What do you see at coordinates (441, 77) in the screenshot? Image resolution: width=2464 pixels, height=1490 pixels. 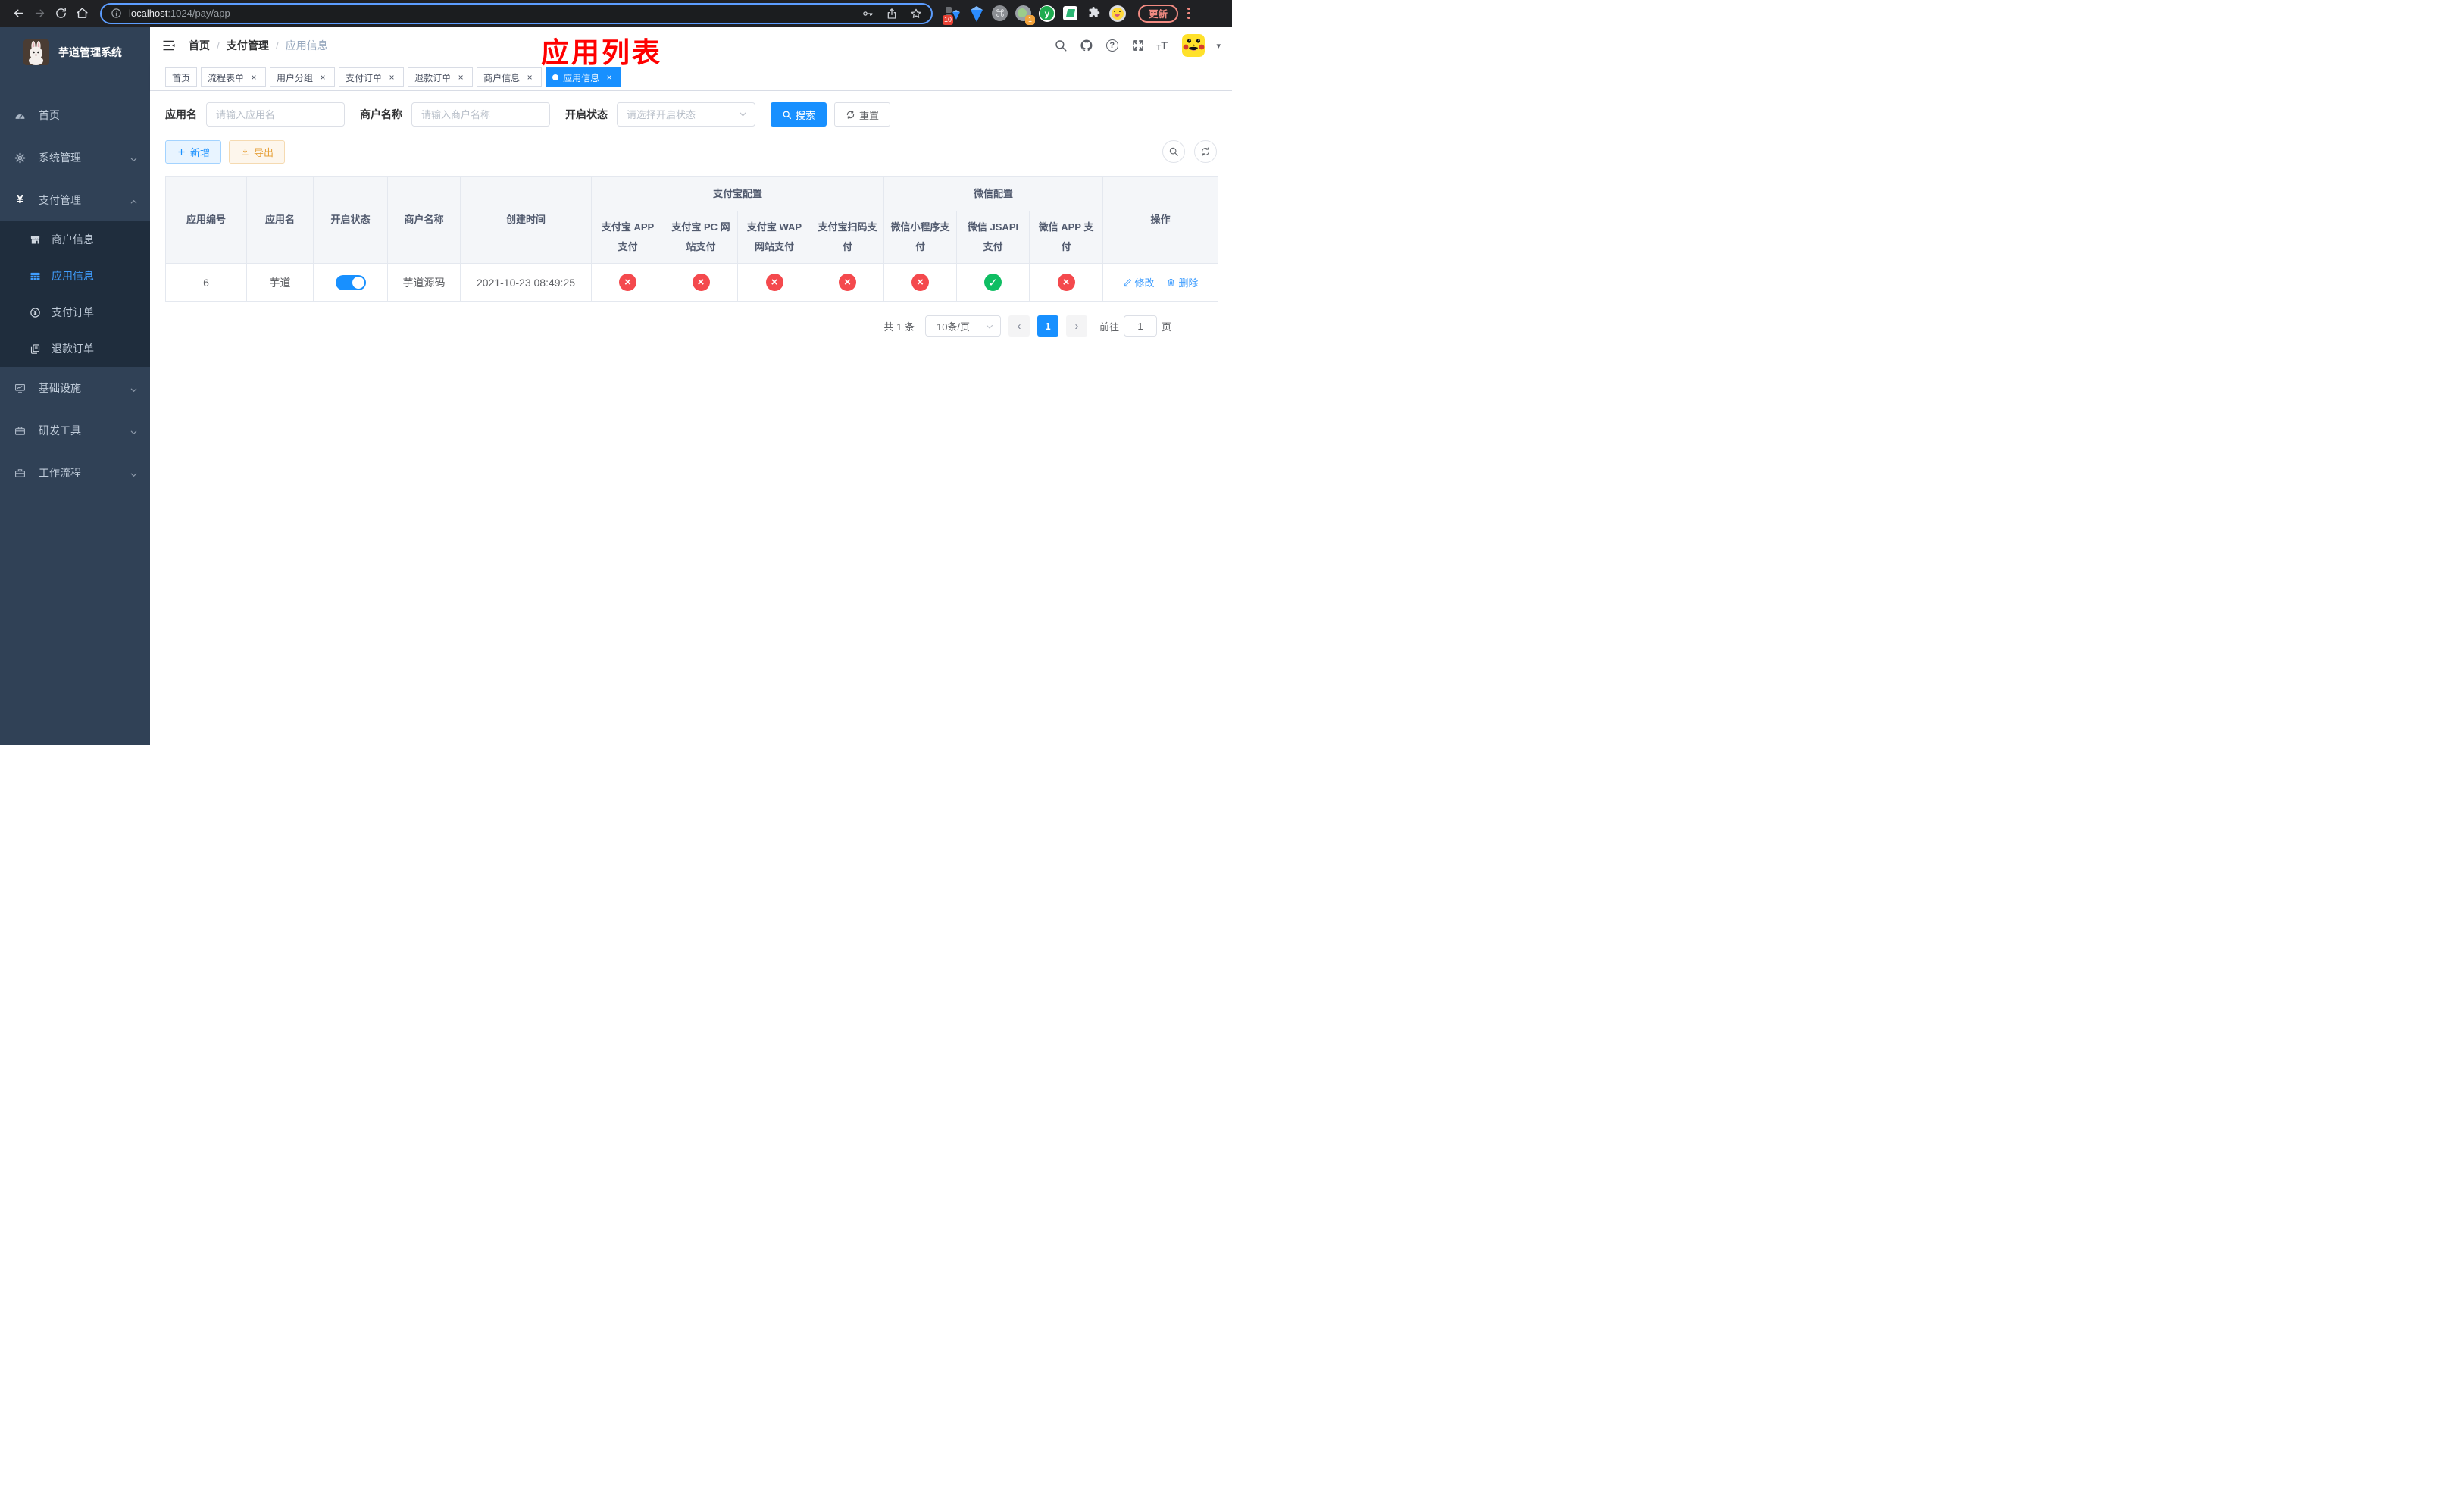 I see `tab-refund-orders: 退款订单 ×` at bounding box center [441, 77].